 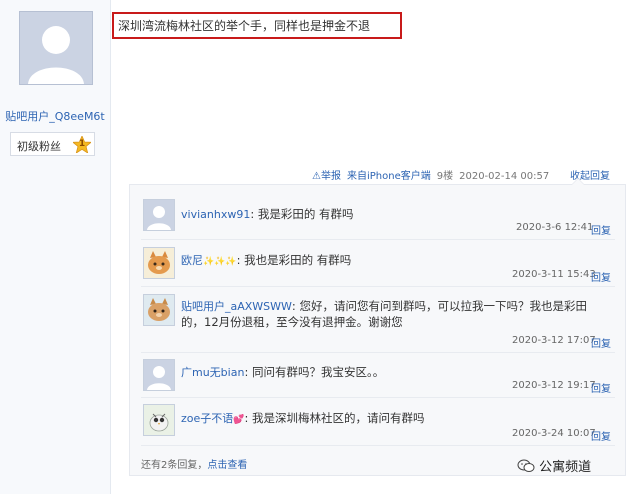 What do you see at coordinates (554, 340) in the screenshot?
I see `reply-time: 2020-3-12 17:07` at bounding box center [554, 340].